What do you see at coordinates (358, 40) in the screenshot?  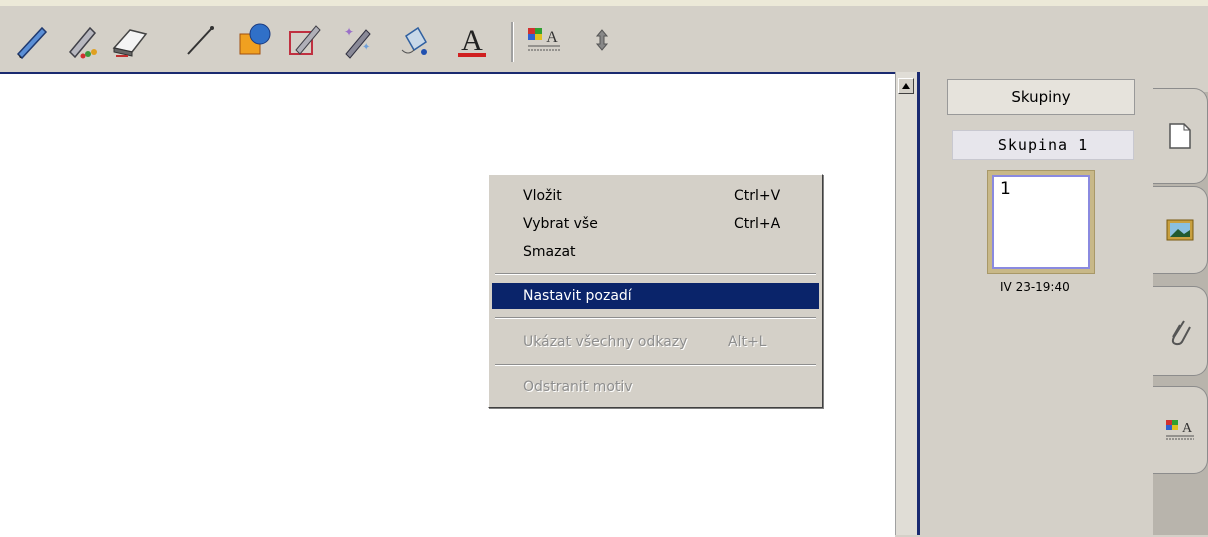 I see `magic-pen-icon: ✦ ✦` at bounding box center [358, 40].